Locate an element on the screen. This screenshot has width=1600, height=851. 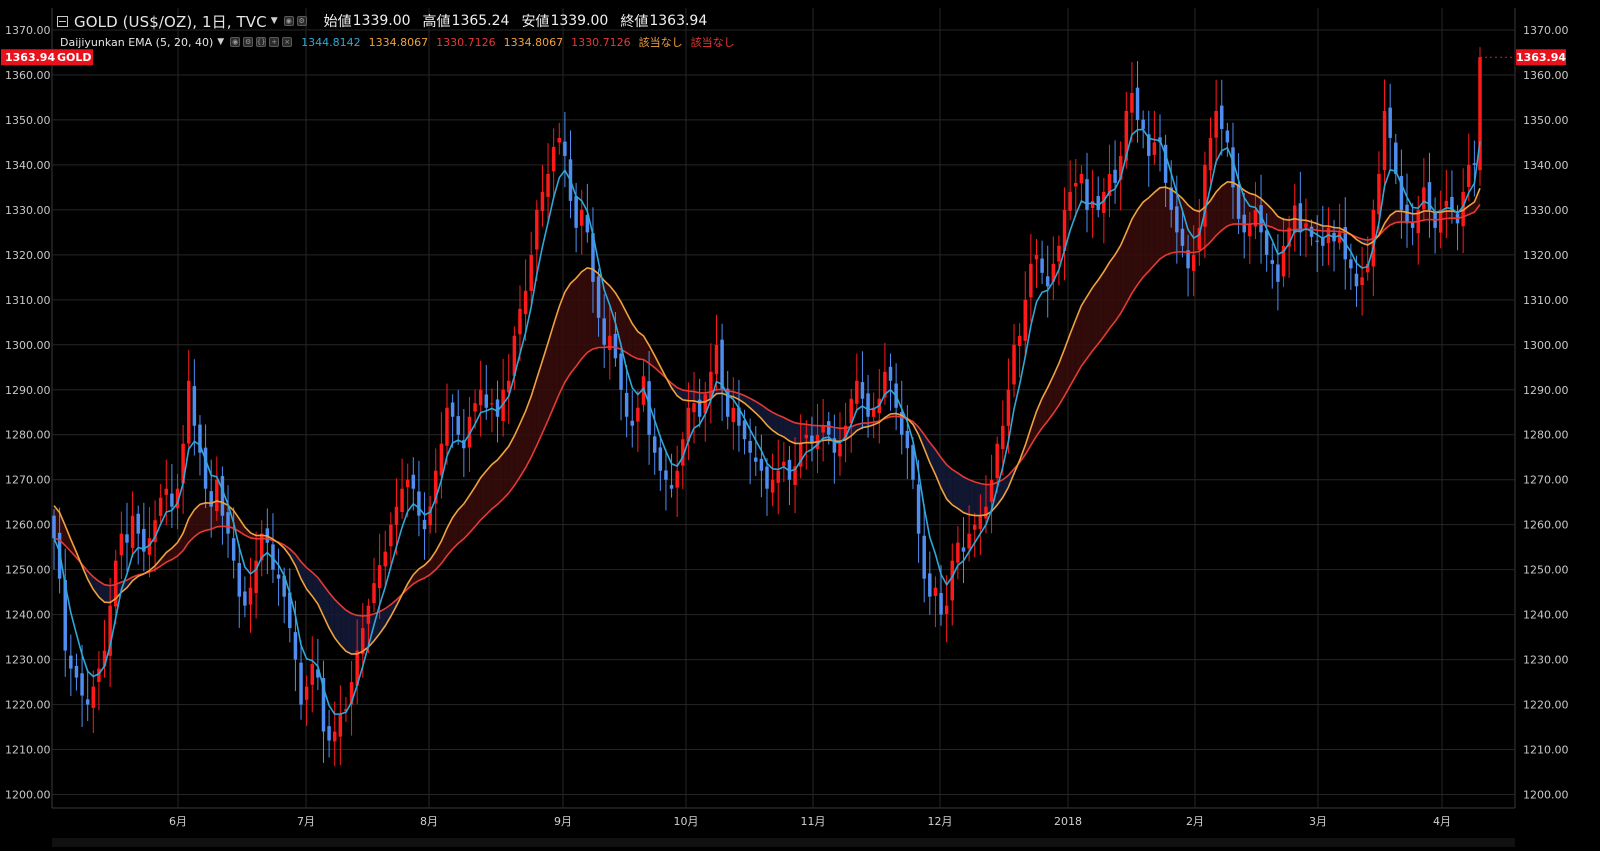
symbol-title: GOLD (US$/OZ), 1日, TVC is located at coordinates (170, 21).